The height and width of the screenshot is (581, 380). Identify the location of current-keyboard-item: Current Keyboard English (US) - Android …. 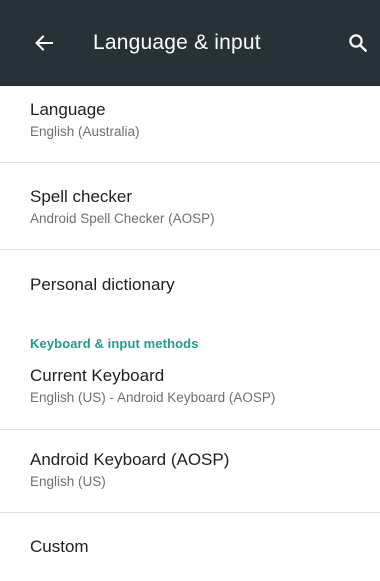
(190, 392).